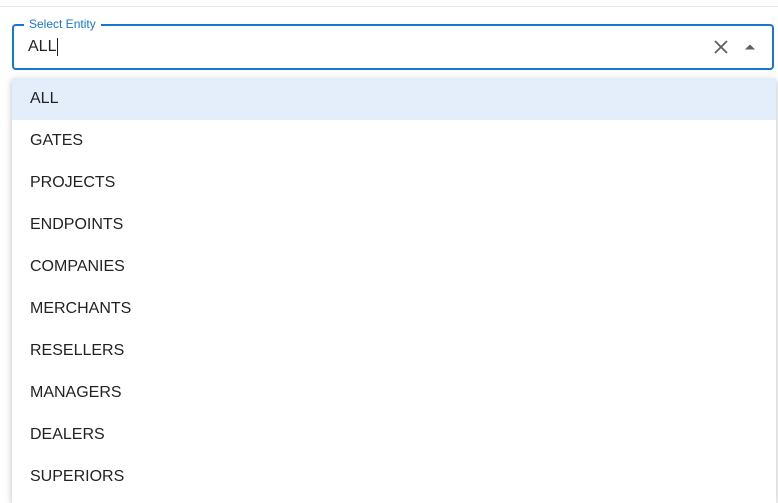 The height and width of the screenshot is (503, 778). Describe the element at coordinates (394, 393) in the screenshot. I see `option-managers: MANAGERS` at that location.